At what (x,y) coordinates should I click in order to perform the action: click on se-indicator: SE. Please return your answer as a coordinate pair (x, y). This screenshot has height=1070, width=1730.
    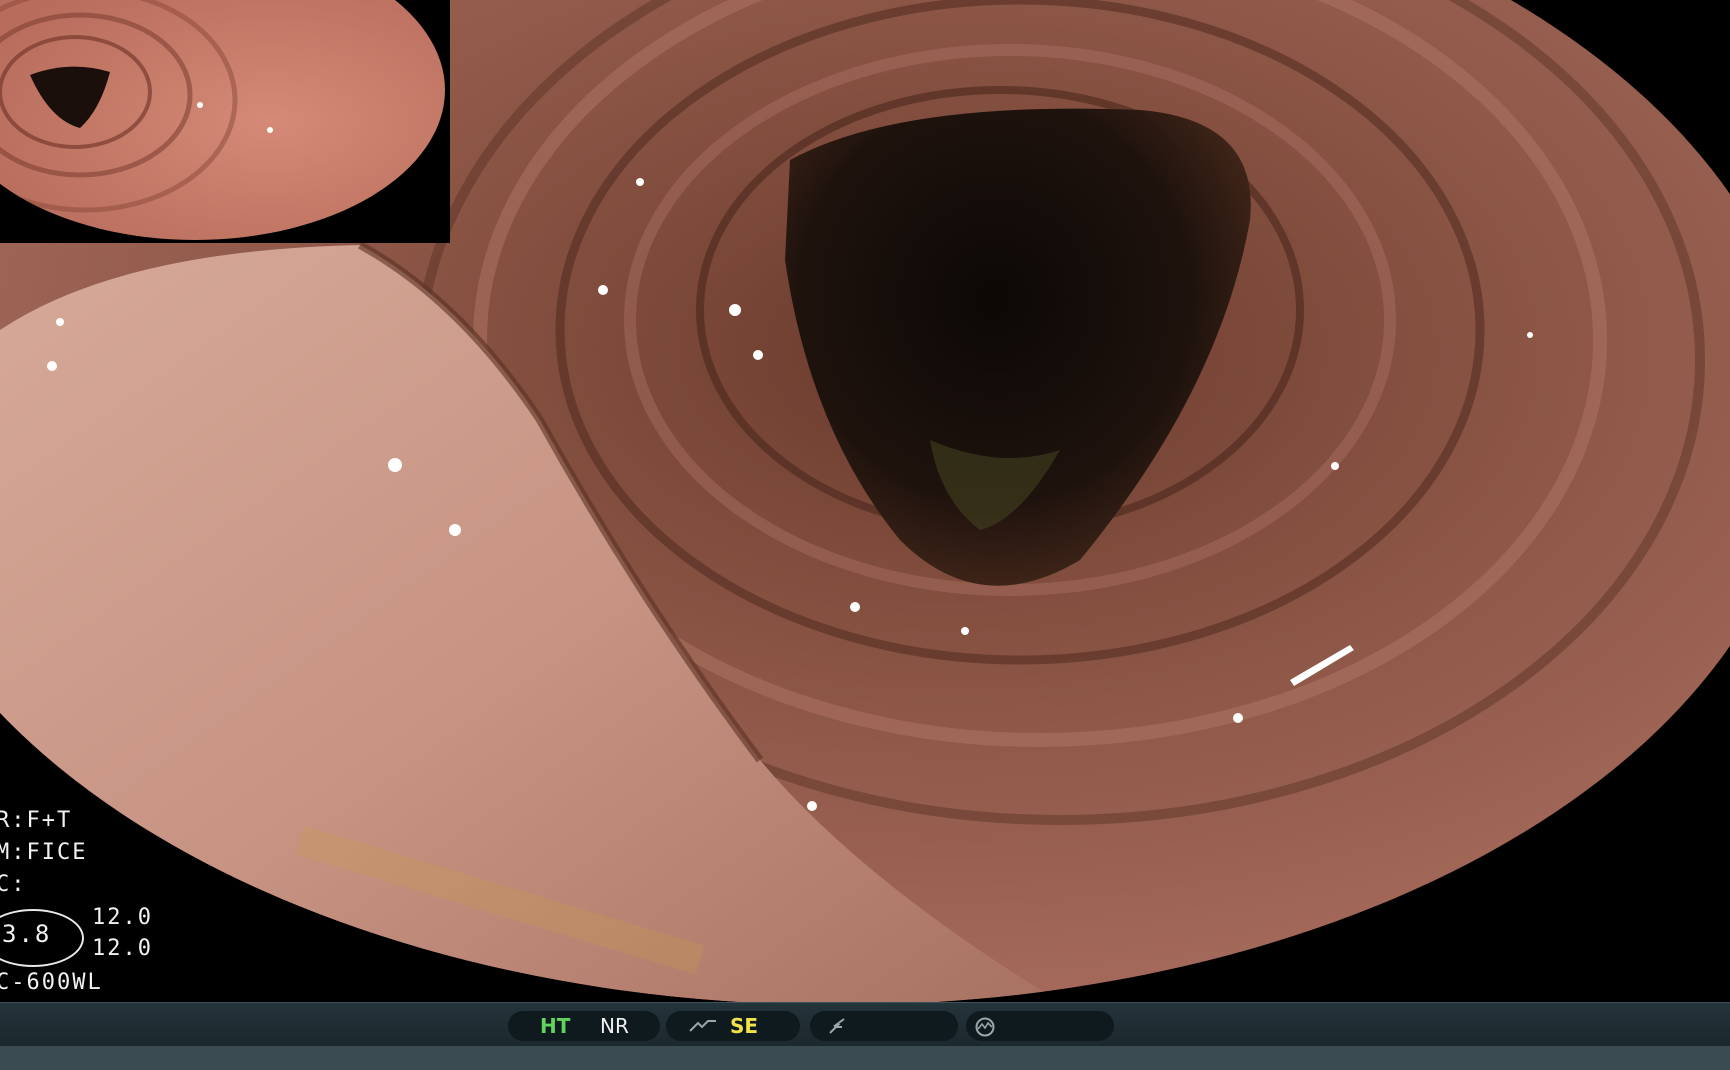
    Looking at the image, I should click on (744, 1026).